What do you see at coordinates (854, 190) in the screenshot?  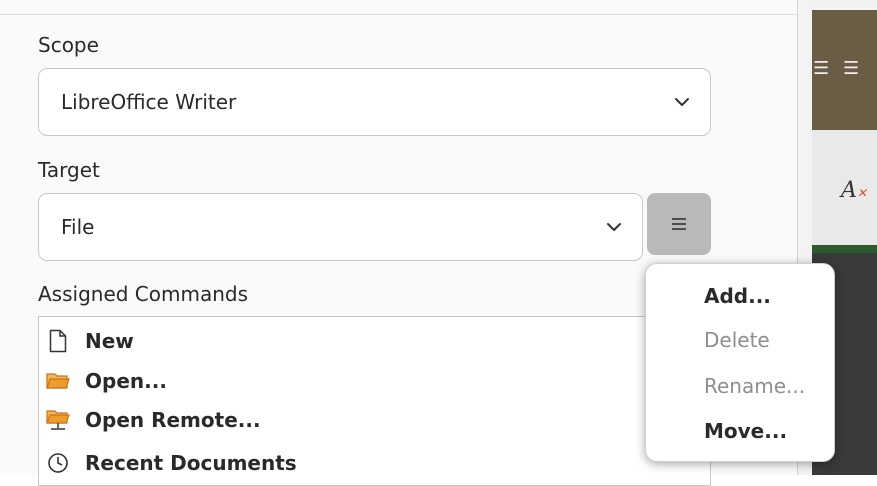 I see `clear-formatting-icon: A✕` at bounding box center [854, 190].